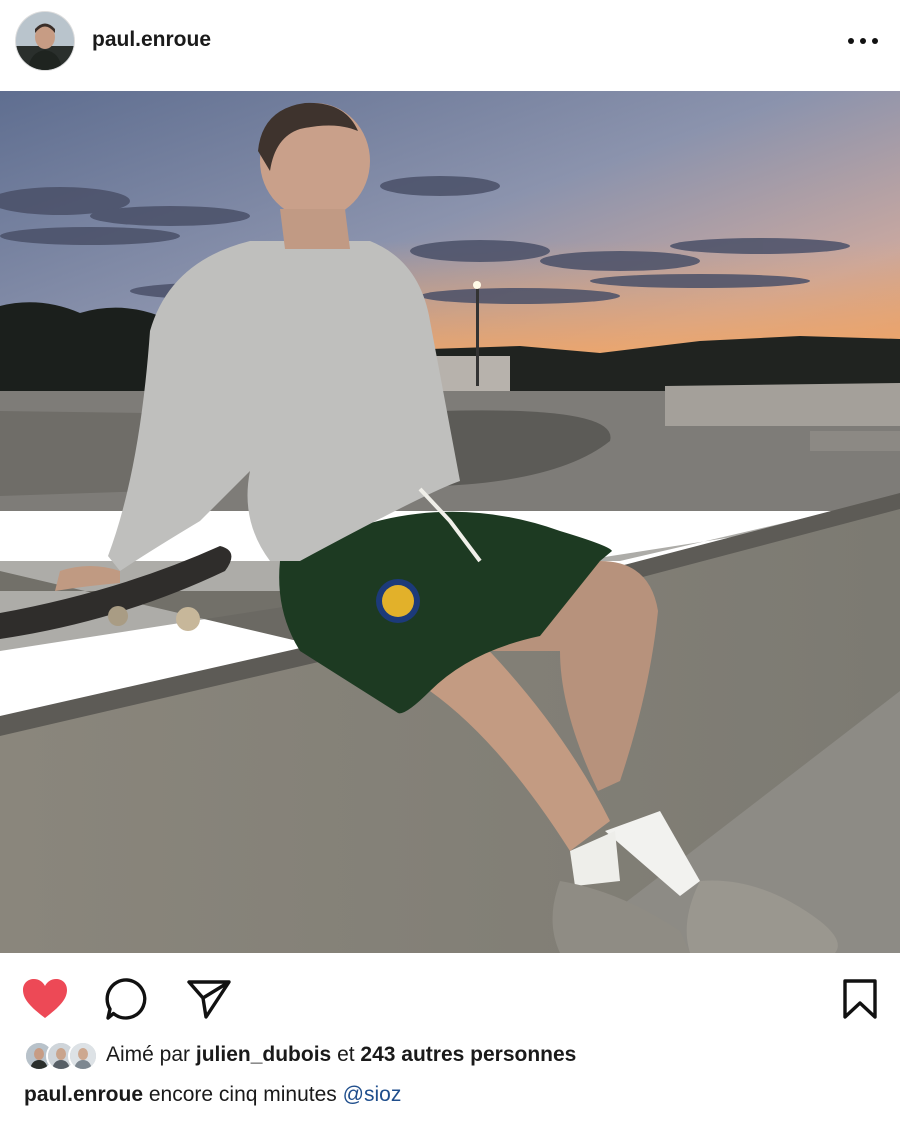 The image size is (900, 1125). What do you see at coordinates (468, 1054) in the screenshot?
I see `likes-others-count: 243 autres personnes` at bounding box center [468, 1054].